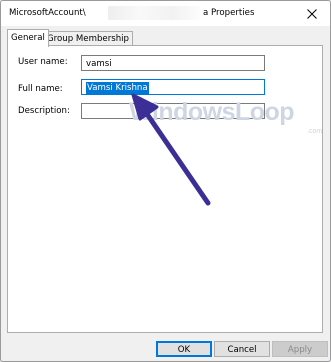 This screenshot has width=331, height=362. What do you see at coordinates (300, 349) in the screenshot?
I see `apply-button: Apply` at bounding box center [300, 349].